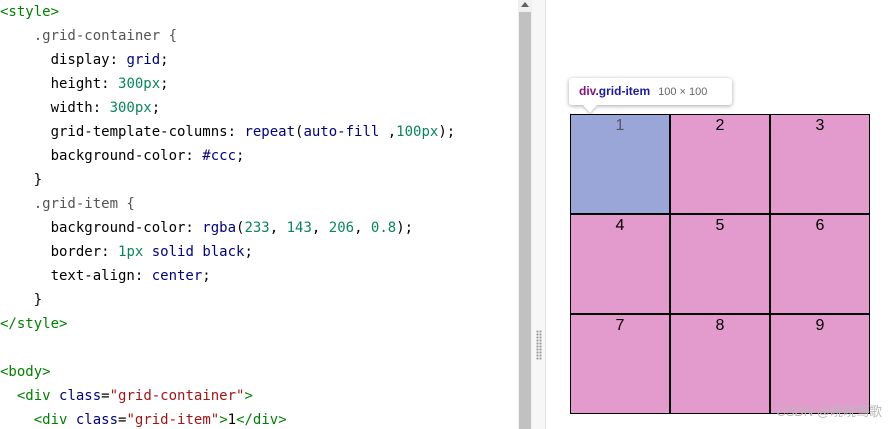  What do you see at coordinates (720, 364) in the screenshot?
I see `grid-item: 8` at bounding box center [720, 364].